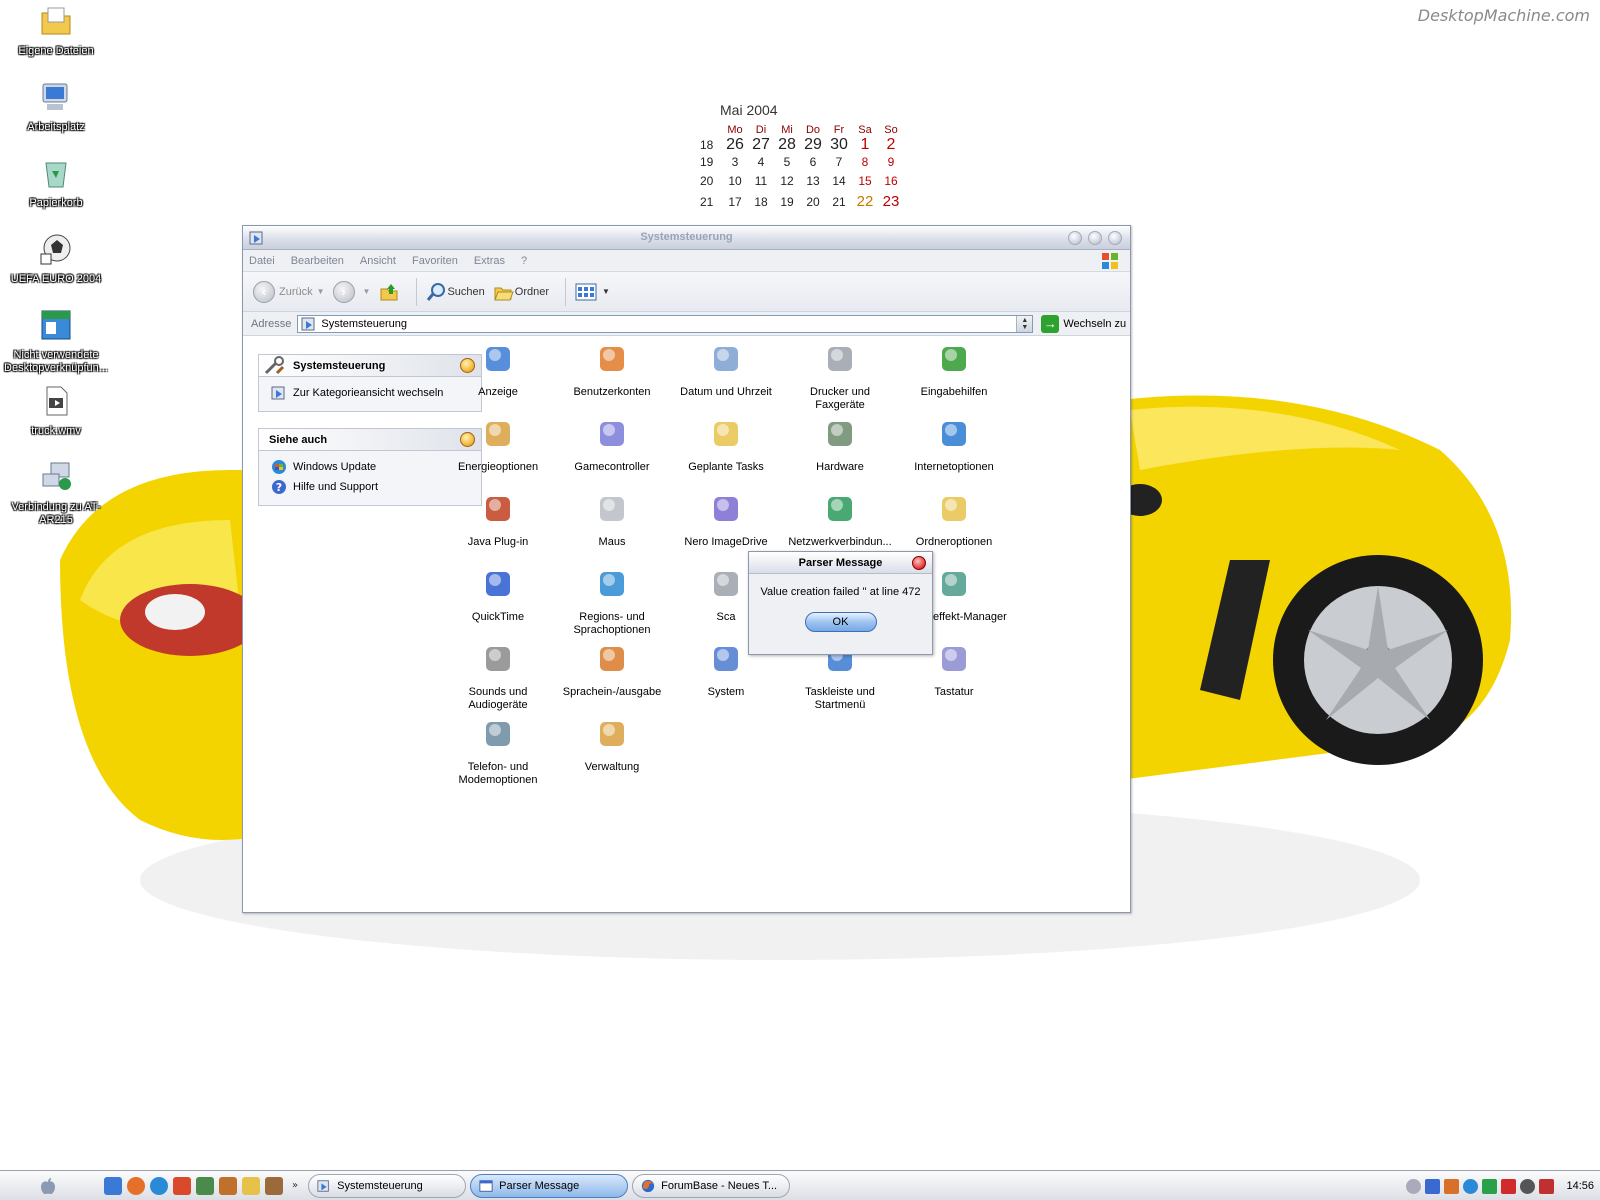  What do you see at coordinates (686, 238) in the screenshot?
I see `window-titlebar: Systemsteuerung` at bounding box center [686, 238].